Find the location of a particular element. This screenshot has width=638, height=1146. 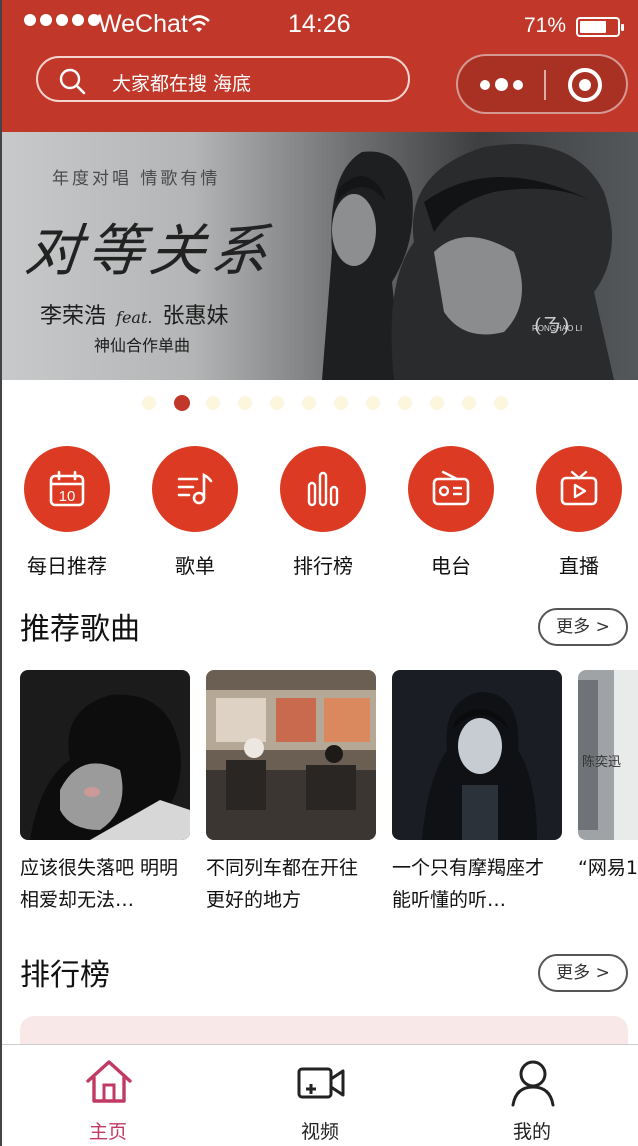

svg-text: 10 is located at coordinates (67, 496).